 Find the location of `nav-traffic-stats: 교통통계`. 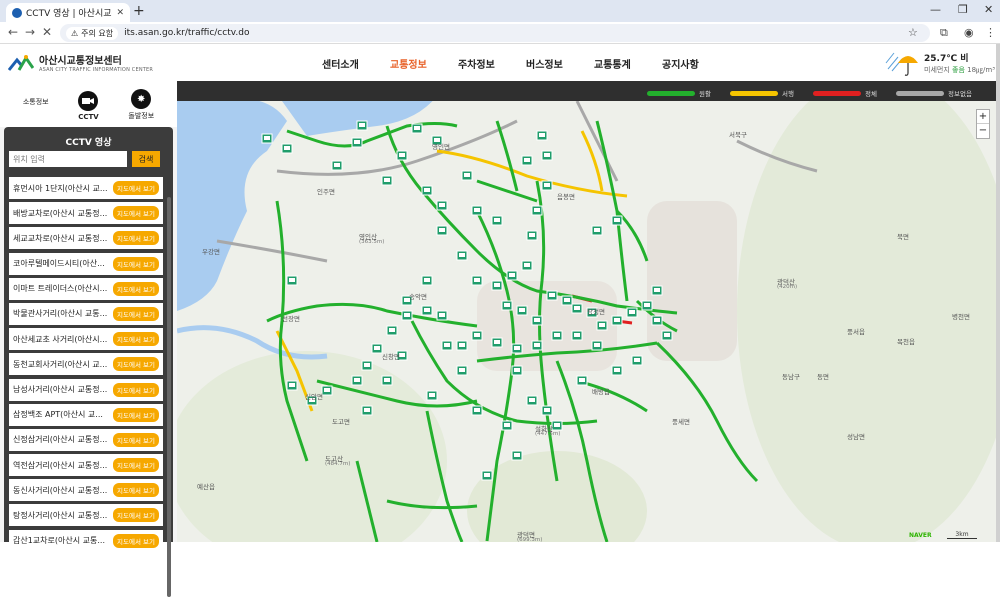

nav-traffic-stats: 교통통계 is located at coordinates (628, 63).